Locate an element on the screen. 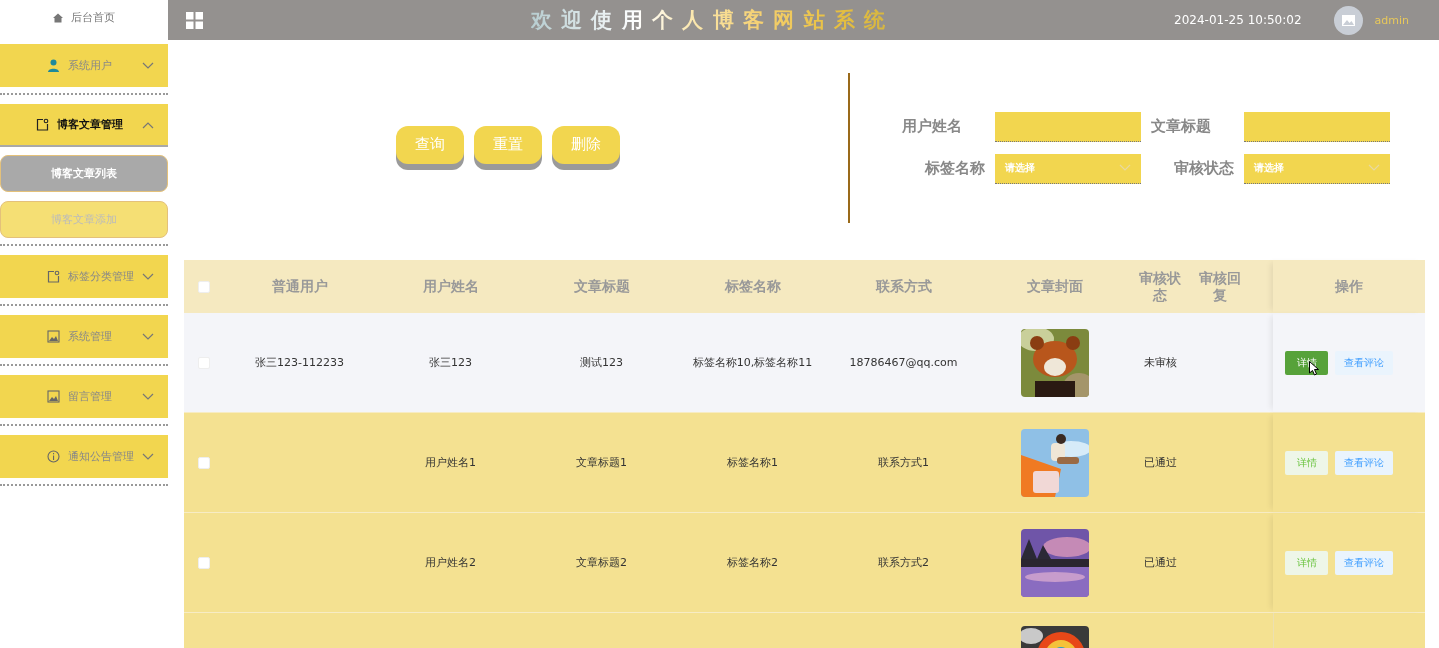  grid-menu-icon is located at coordinates (194, 20).